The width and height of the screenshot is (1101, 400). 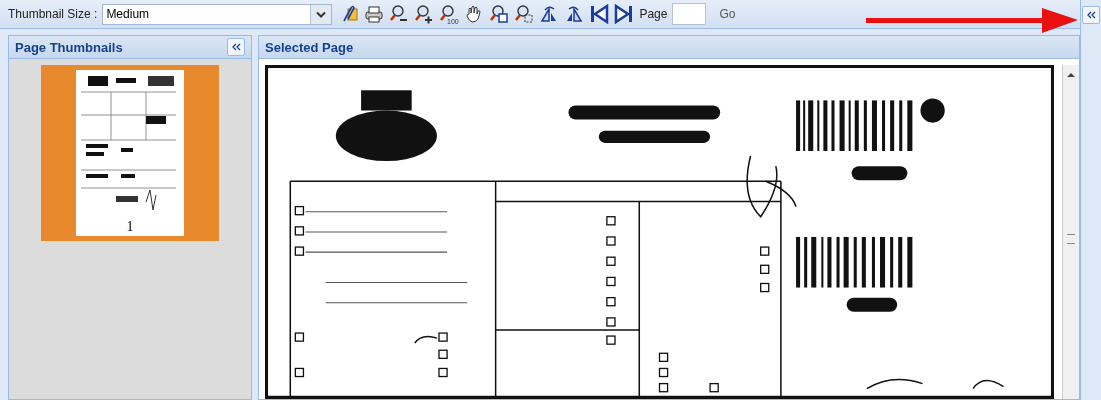 I want to click on panel-title: Page Thumbnails, so click(x=69, y=47).